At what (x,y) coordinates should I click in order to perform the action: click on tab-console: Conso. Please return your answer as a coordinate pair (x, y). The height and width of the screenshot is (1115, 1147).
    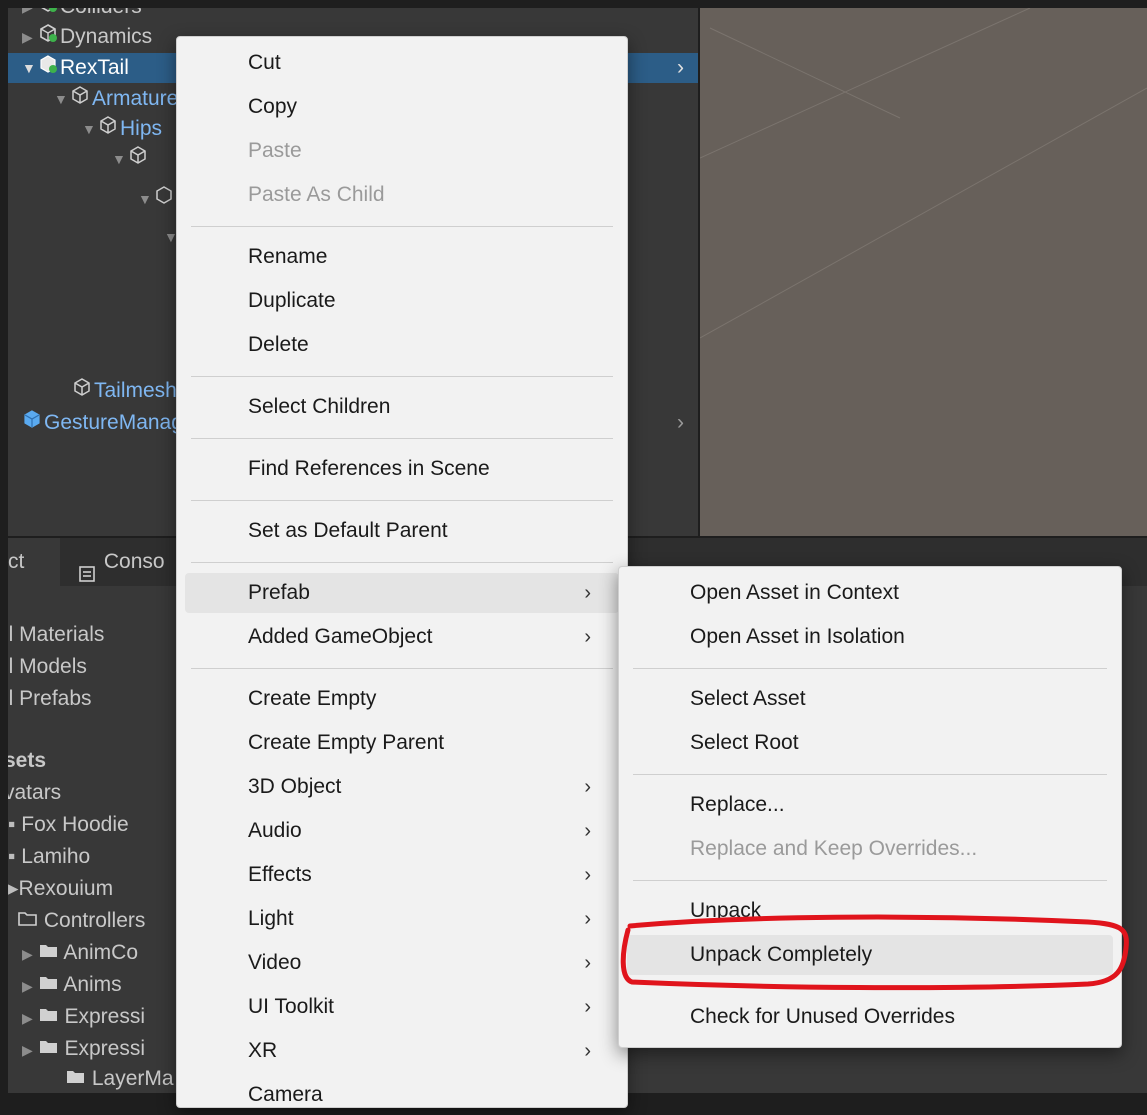
    Looking at the image, I should click on (121, 562).